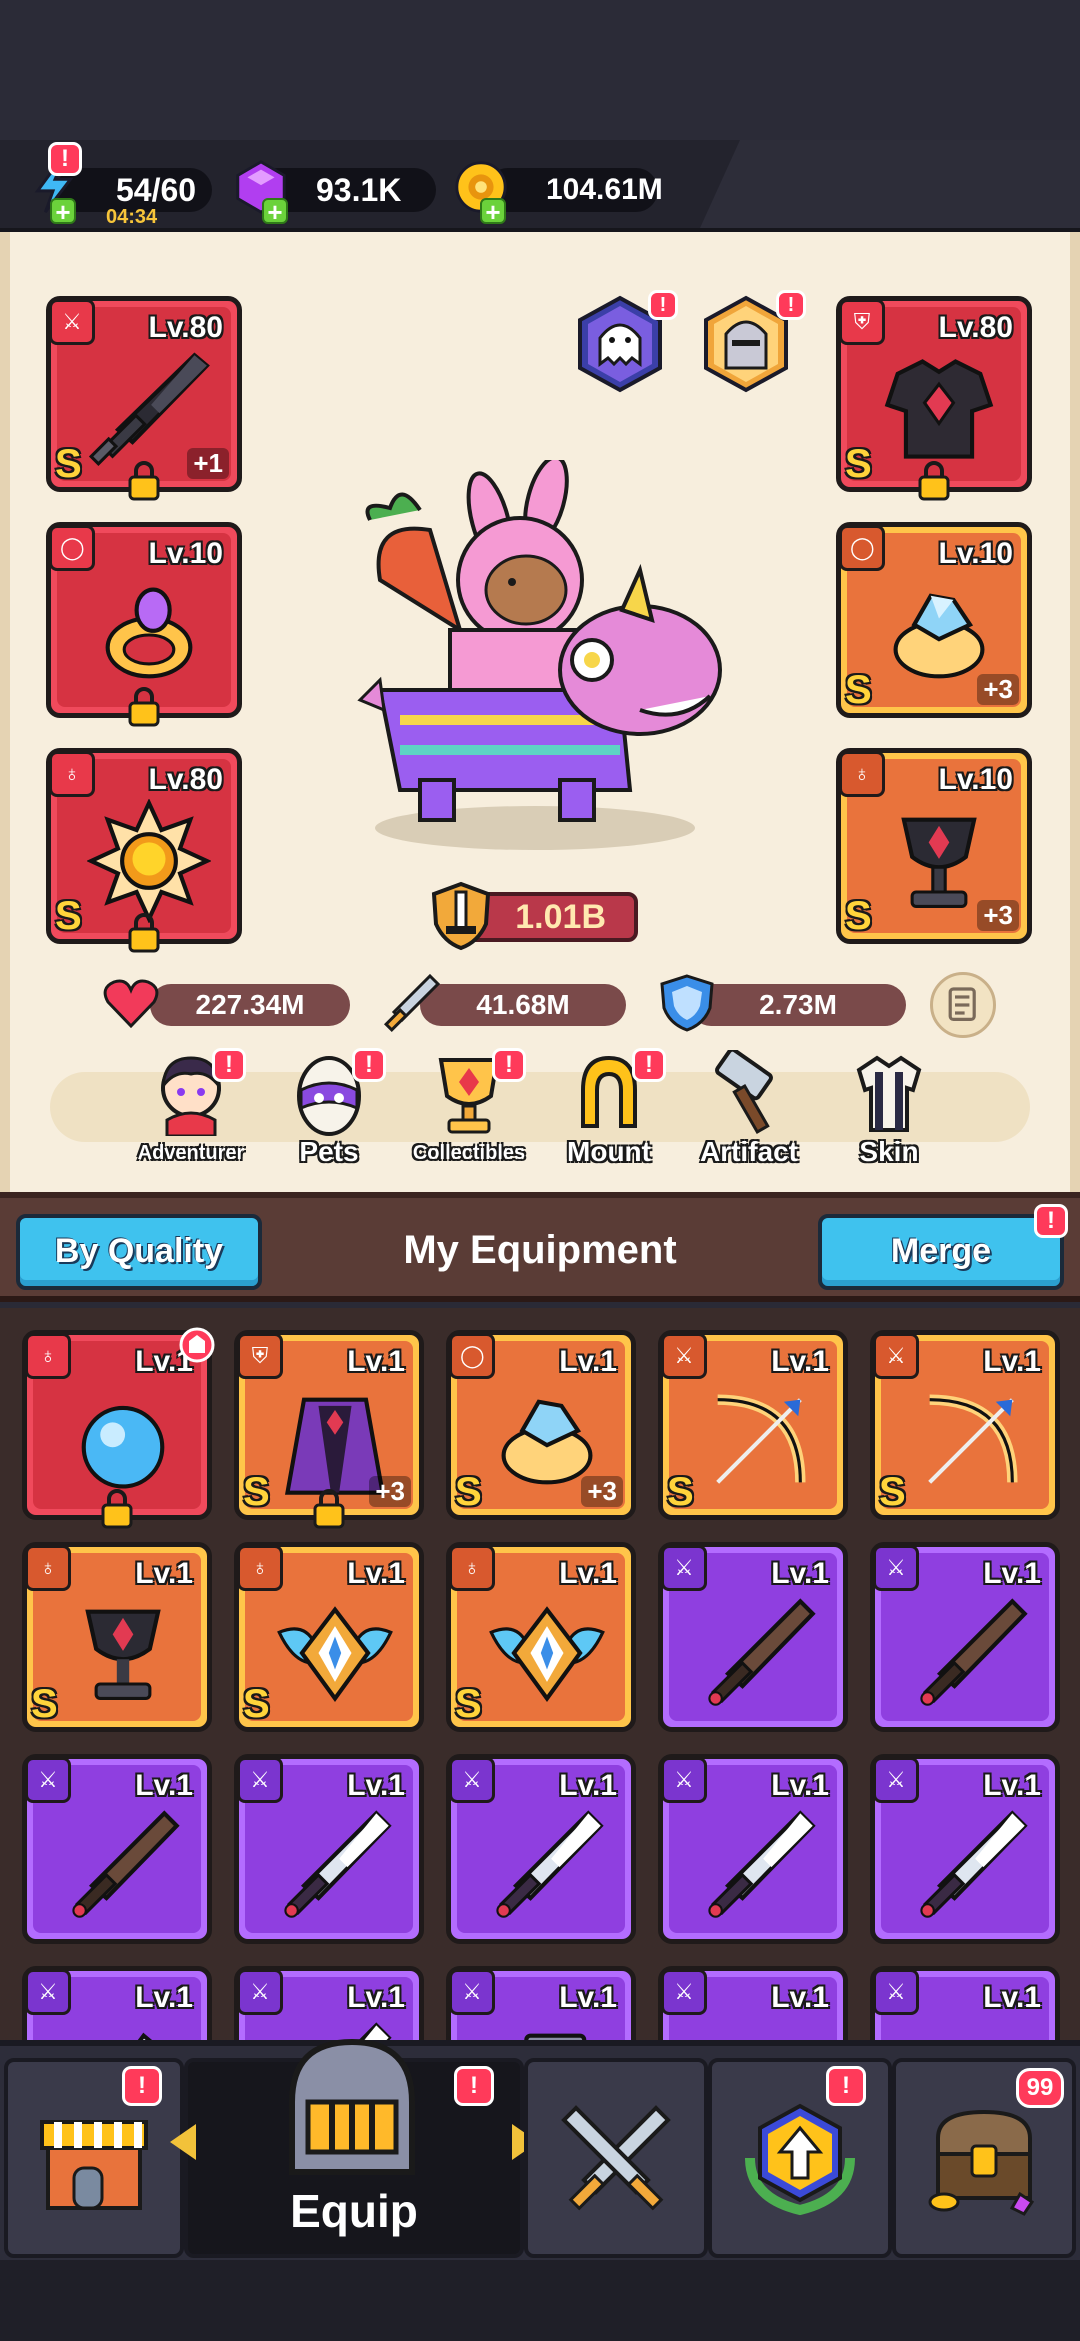 The width and height of the screenshot is (1080, 2341). Describe the element at coordinates (616, 2158) in the screenshot. I see `battle-tab` at that location.